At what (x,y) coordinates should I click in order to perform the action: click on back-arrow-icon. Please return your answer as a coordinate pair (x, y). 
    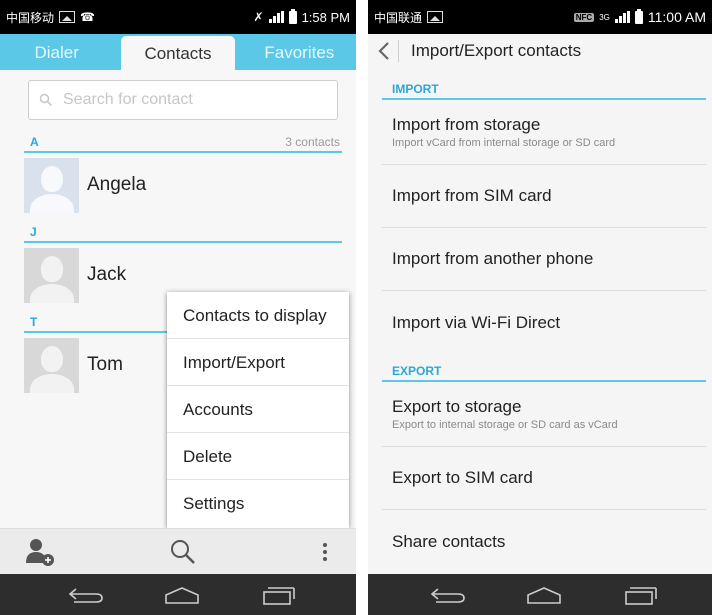
    Looking at the image, I should click on (382, 51).